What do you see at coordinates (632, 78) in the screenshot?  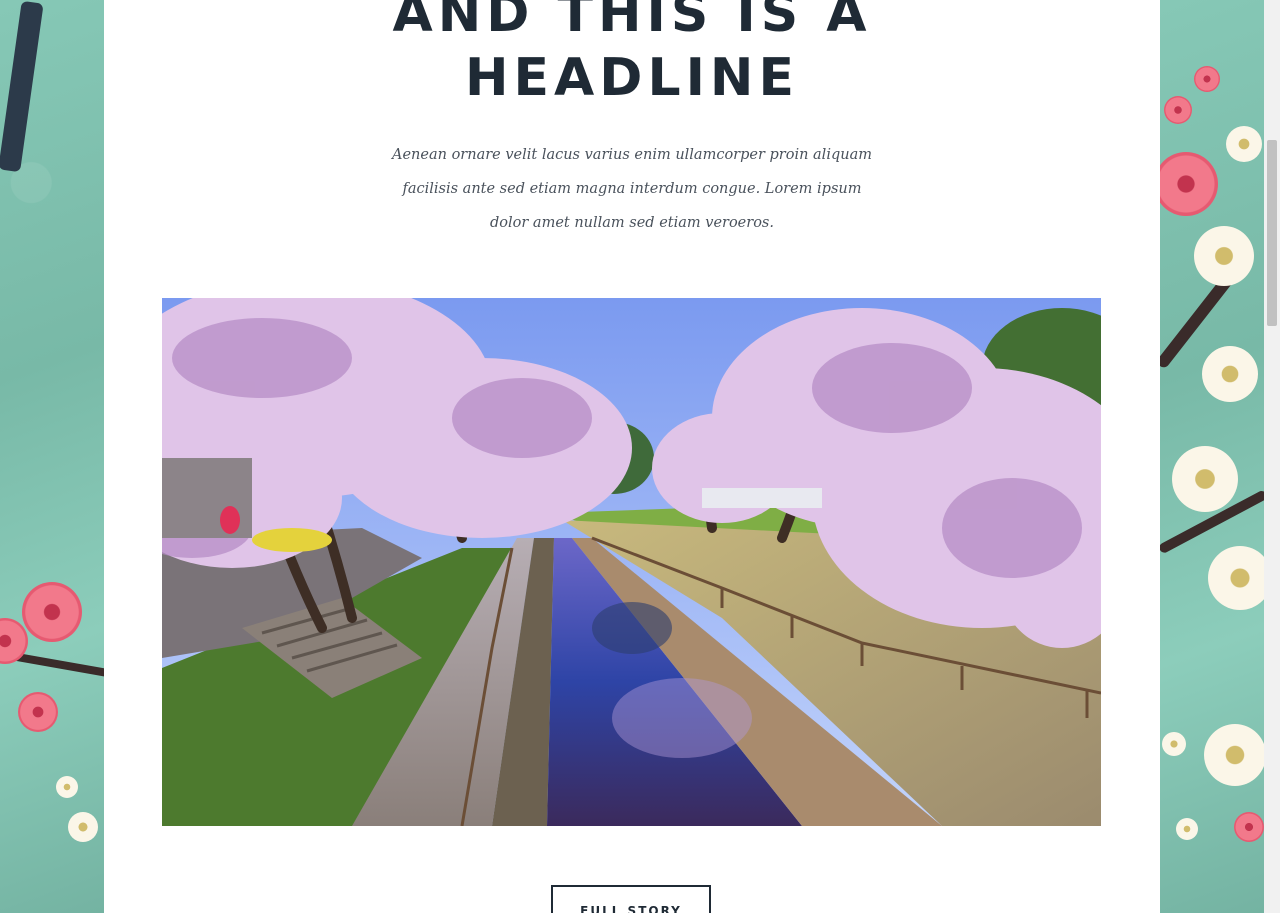 I see `headline-line-2: HEADLINE` at bounding box center [632, 78].